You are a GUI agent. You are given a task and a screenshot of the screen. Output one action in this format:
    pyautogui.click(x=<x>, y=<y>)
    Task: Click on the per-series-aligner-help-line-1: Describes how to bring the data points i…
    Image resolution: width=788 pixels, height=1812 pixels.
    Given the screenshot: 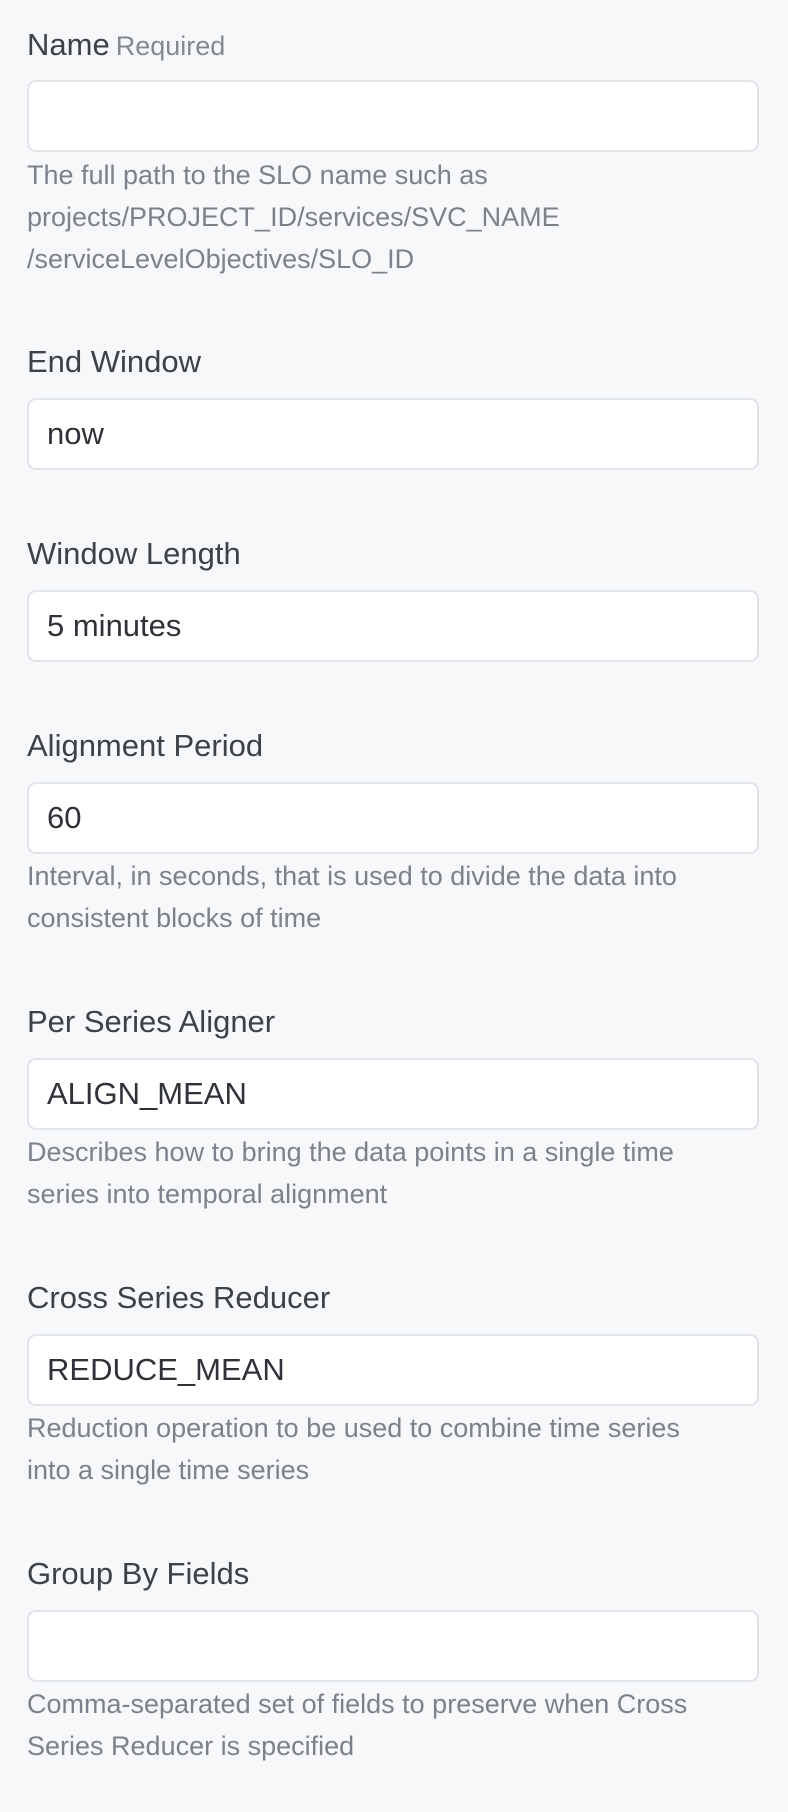 What is the action you would take?
    pyautogui.click(x=350, y=1152)
    